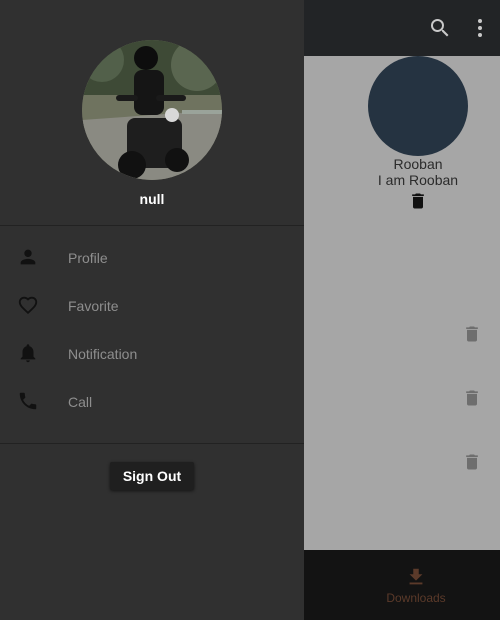 This screenshot has width=500, height=620. I want to click on search-icon, so click(440, 28).